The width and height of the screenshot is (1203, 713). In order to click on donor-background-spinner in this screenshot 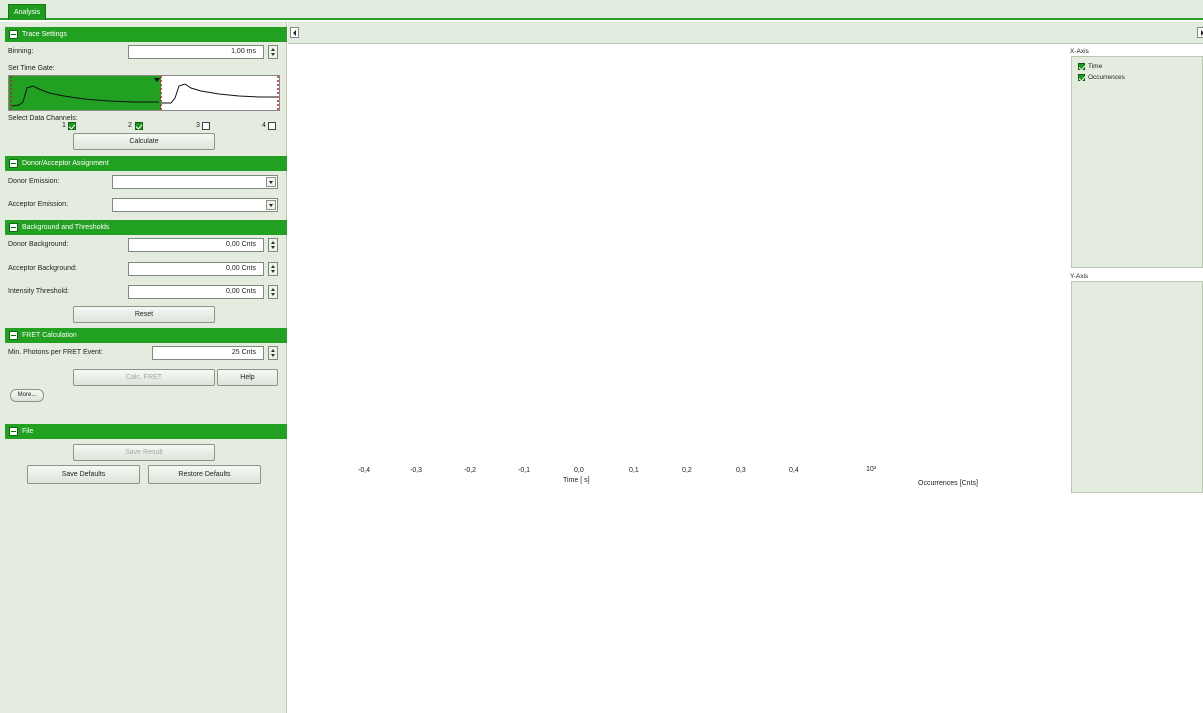, I will do `click(273, 245)`.